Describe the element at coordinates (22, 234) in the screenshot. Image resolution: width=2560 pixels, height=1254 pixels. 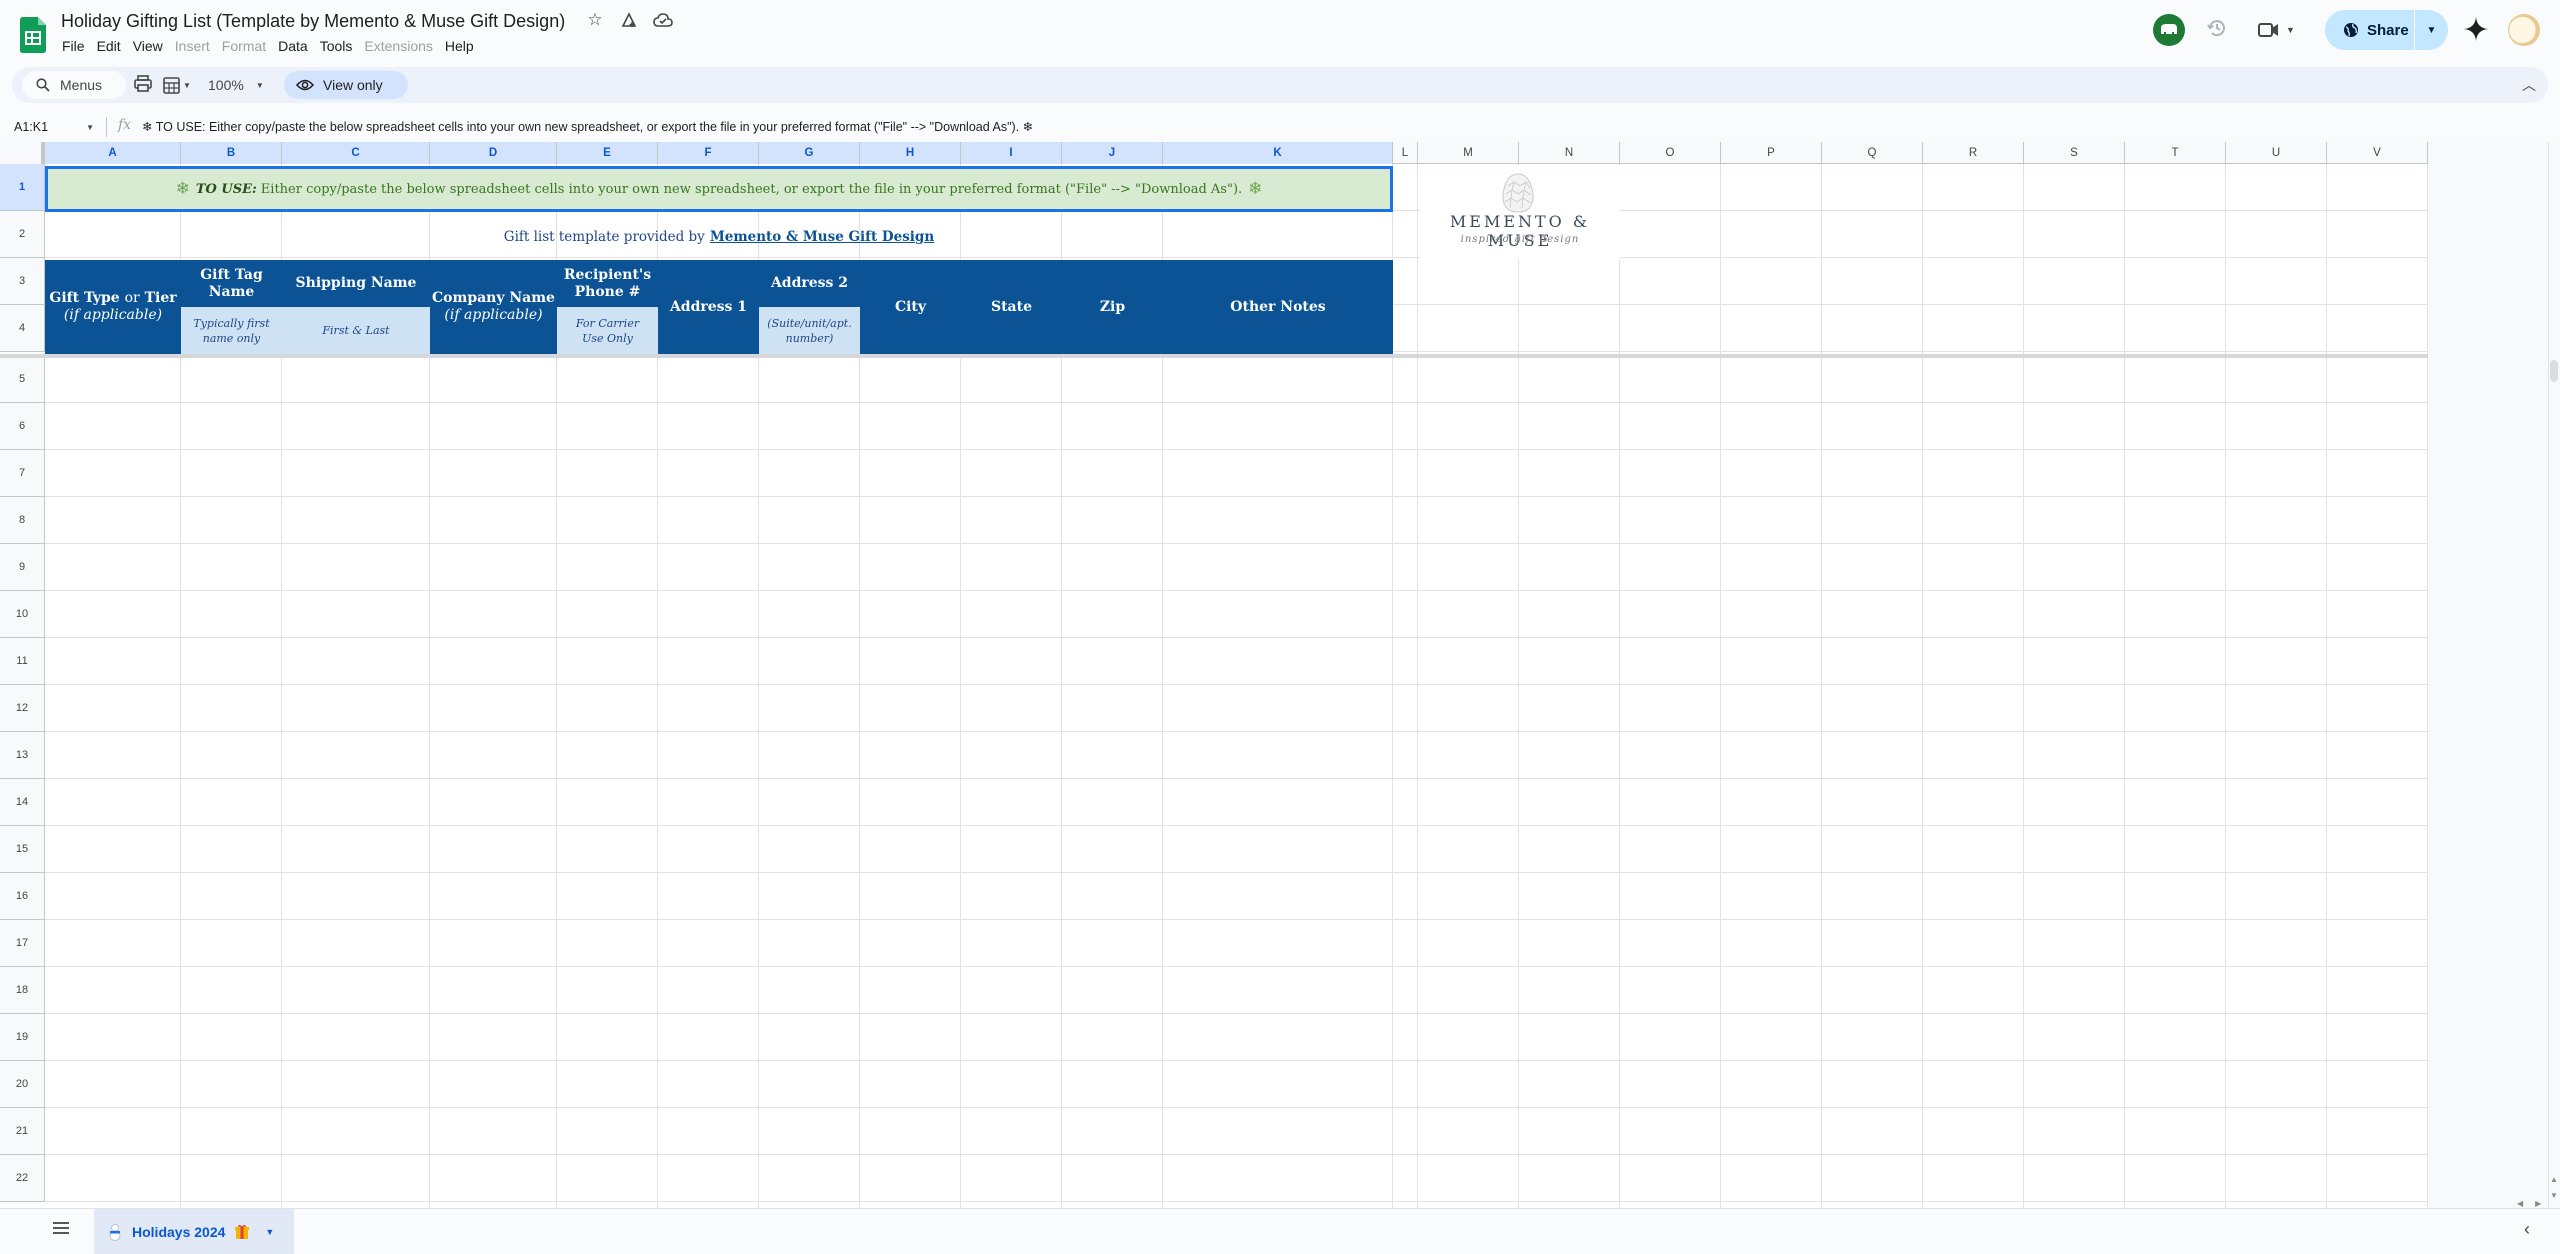
I see `row-header-2: 2` at that location.